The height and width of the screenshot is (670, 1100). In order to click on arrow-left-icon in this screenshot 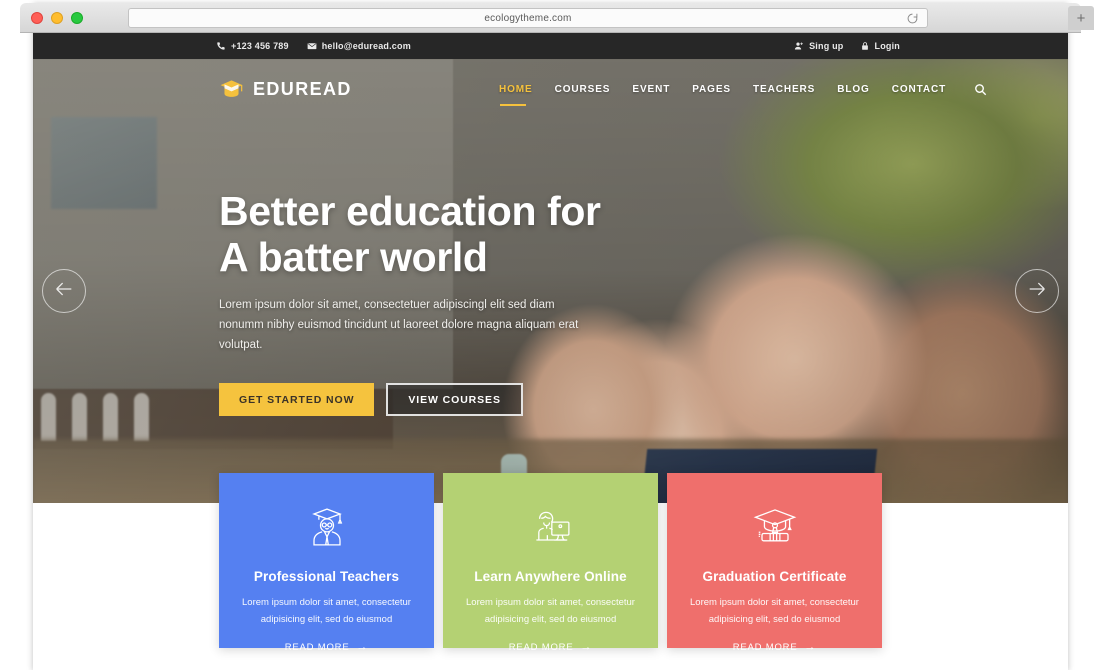, I will do `click(64, 291)`.